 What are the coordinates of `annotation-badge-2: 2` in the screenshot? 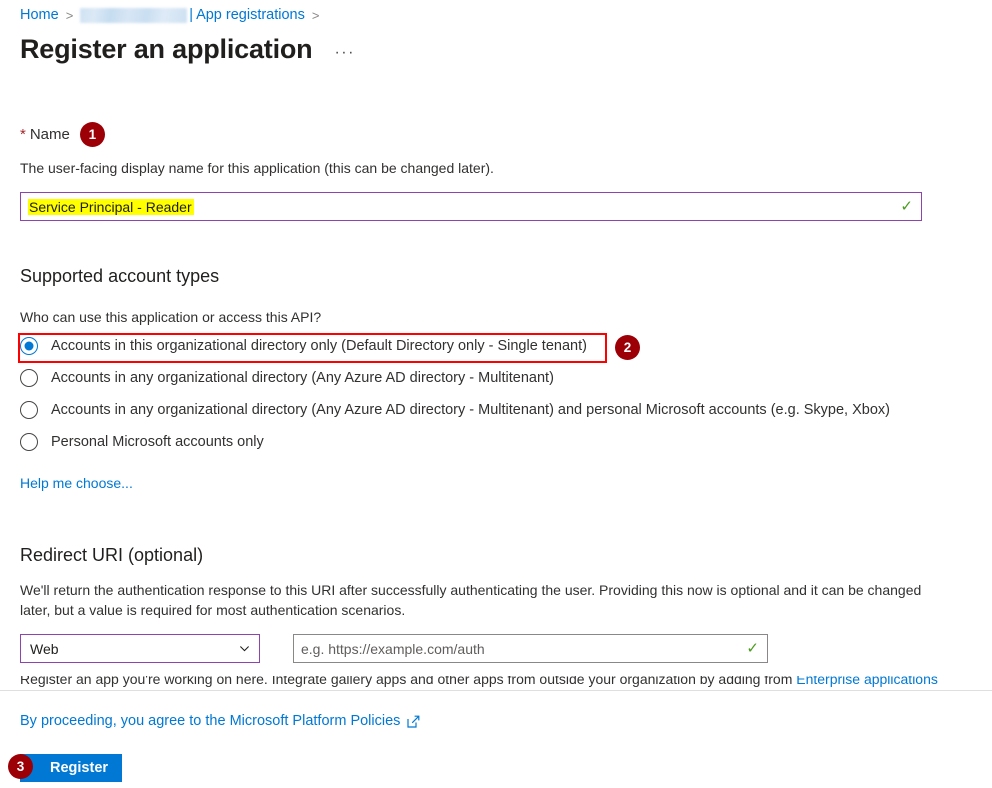 It's located at (627, 347).